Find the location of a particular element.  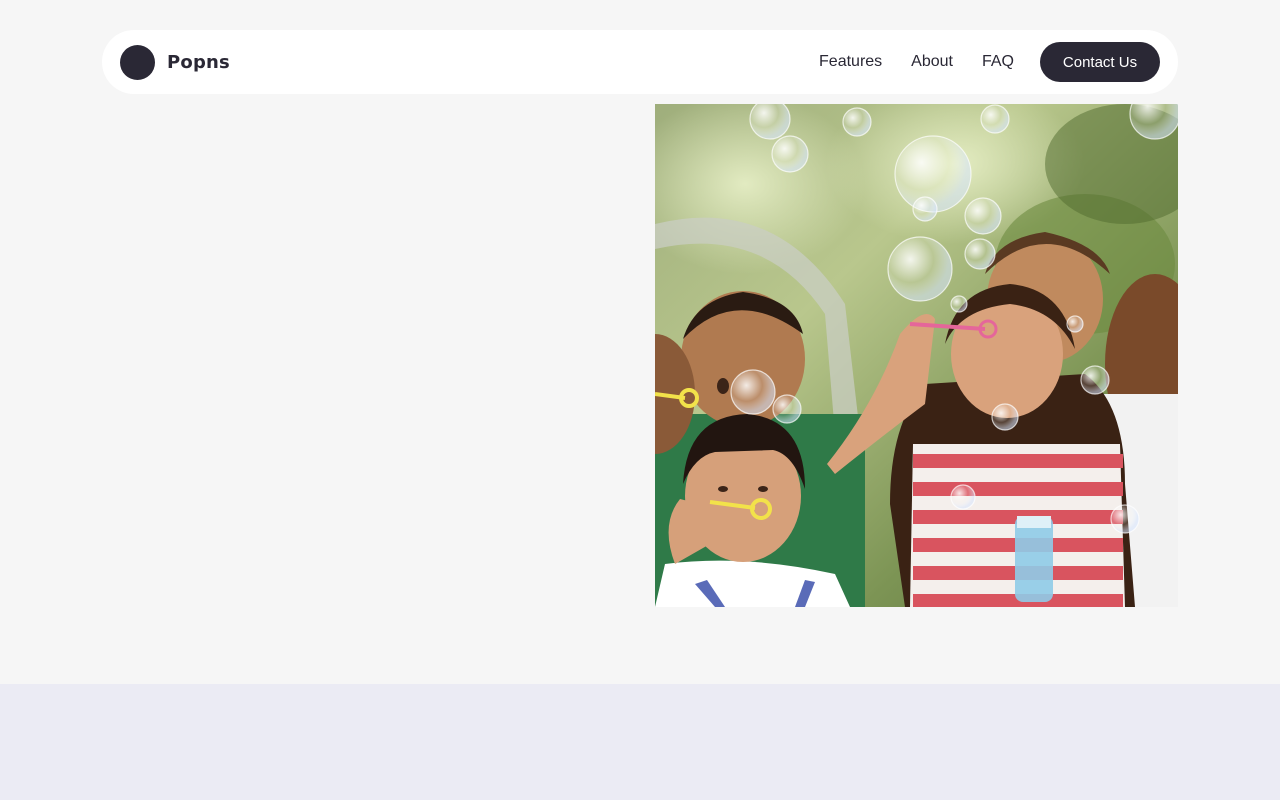

nav-link-faq: FAQ is located at coordinates (998, 62).